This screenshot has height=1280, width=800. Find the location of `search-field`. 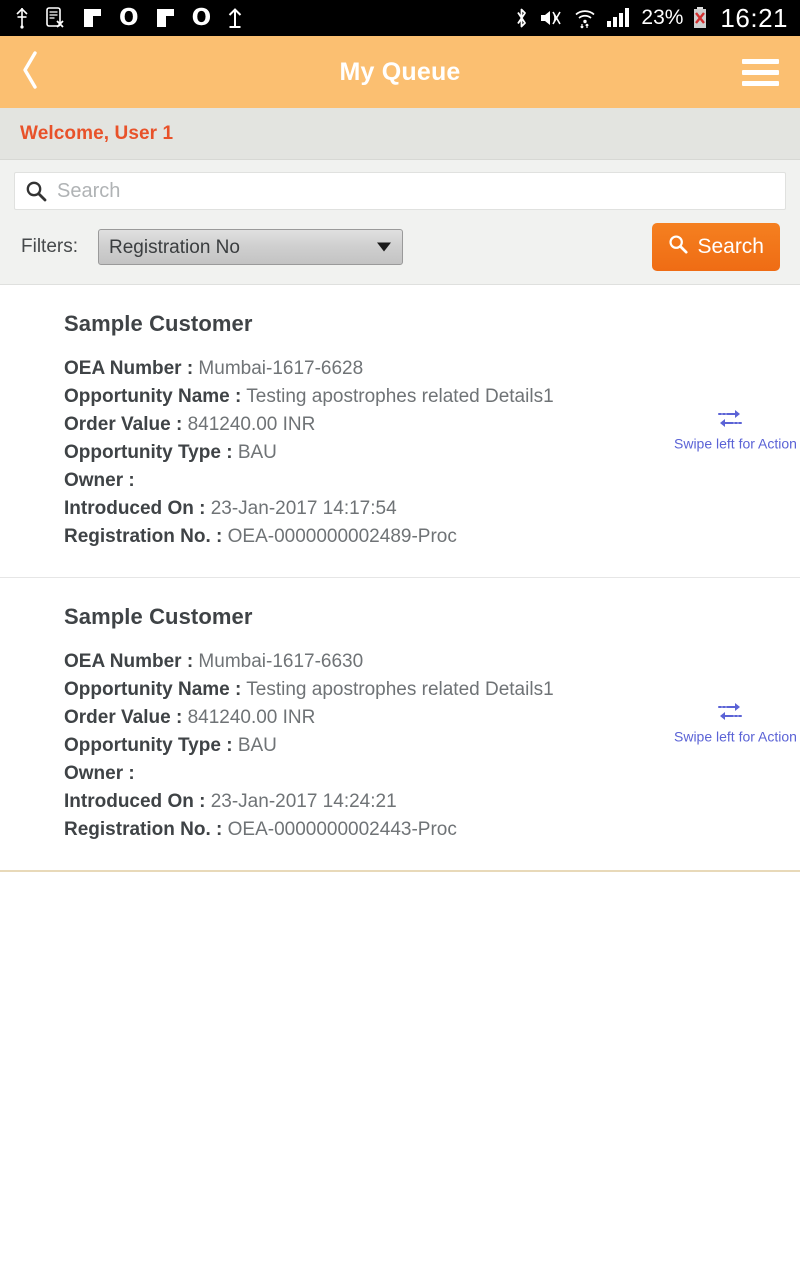

search-field is located at coordinates (400, 191).